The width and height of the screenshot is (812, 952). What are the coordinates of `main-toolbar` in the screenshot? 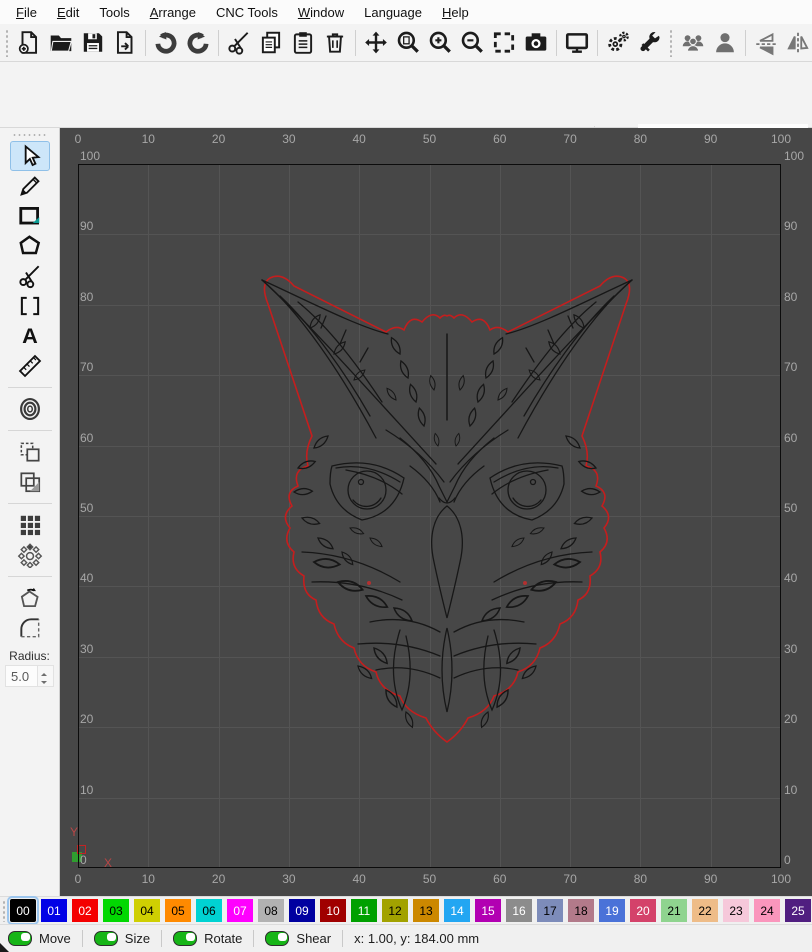 It's located at (406, 43).